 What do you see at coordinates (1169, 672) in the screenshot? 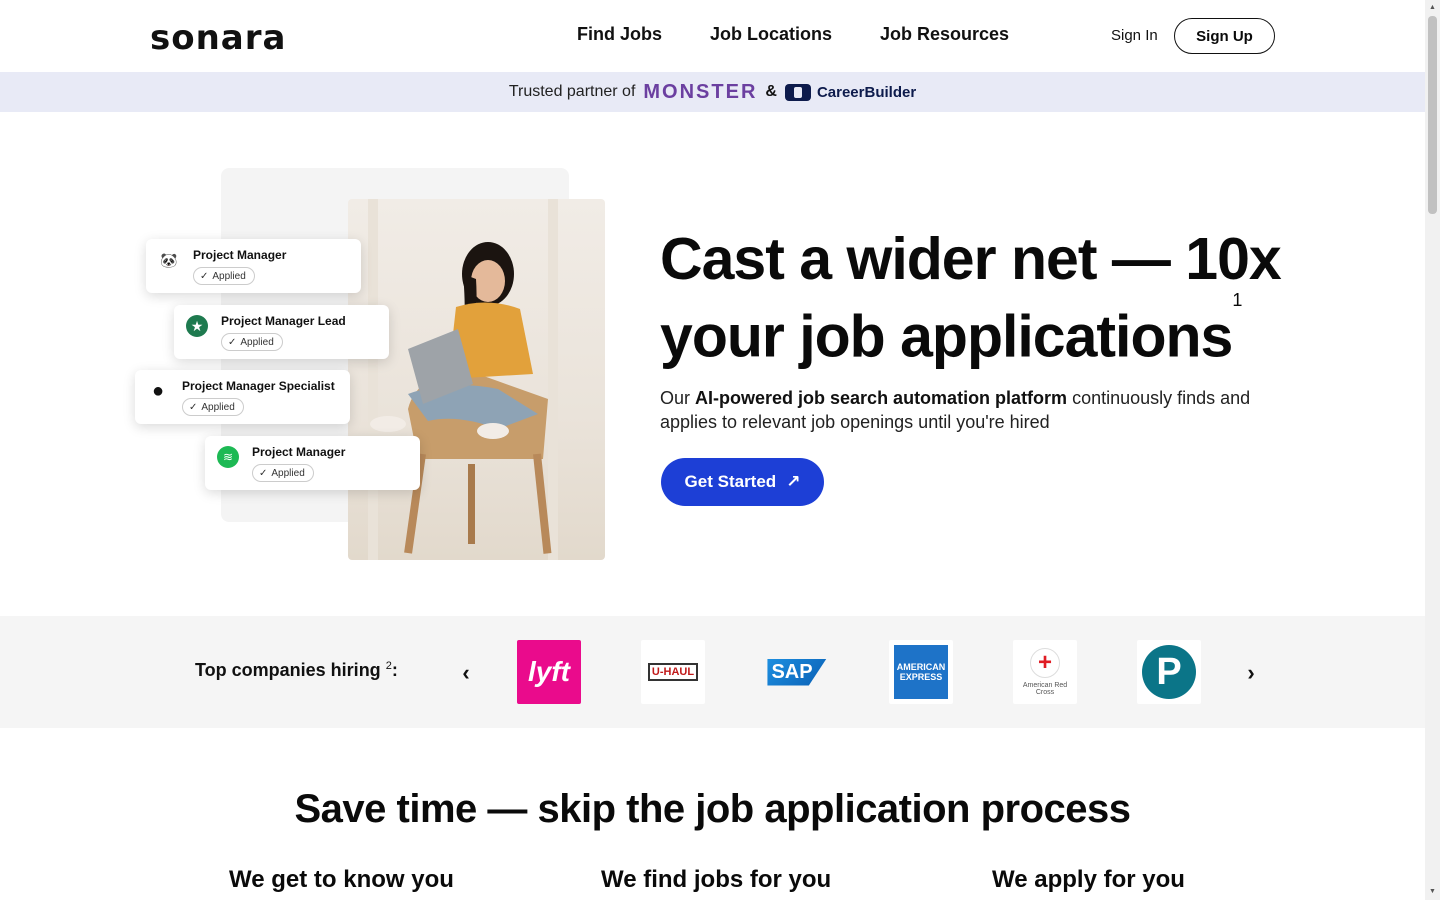
I see `pearson-logo: P` at bounding box center [1169, 672].